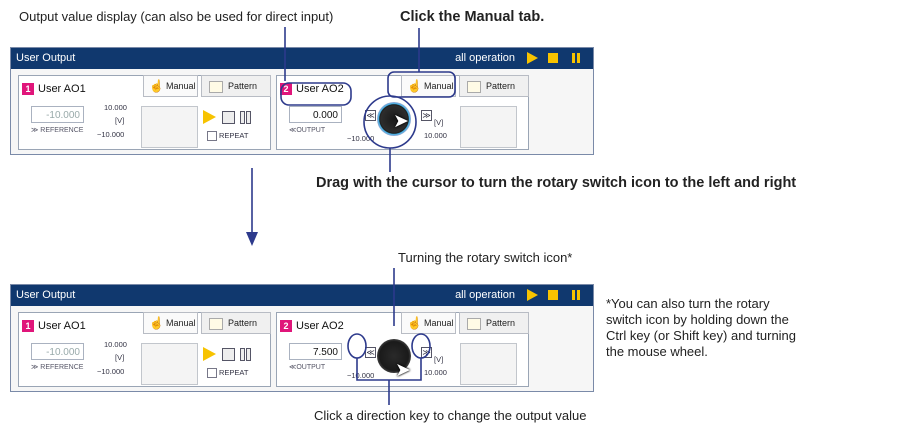  I want to click on direction-bracket, so click(389, 369).